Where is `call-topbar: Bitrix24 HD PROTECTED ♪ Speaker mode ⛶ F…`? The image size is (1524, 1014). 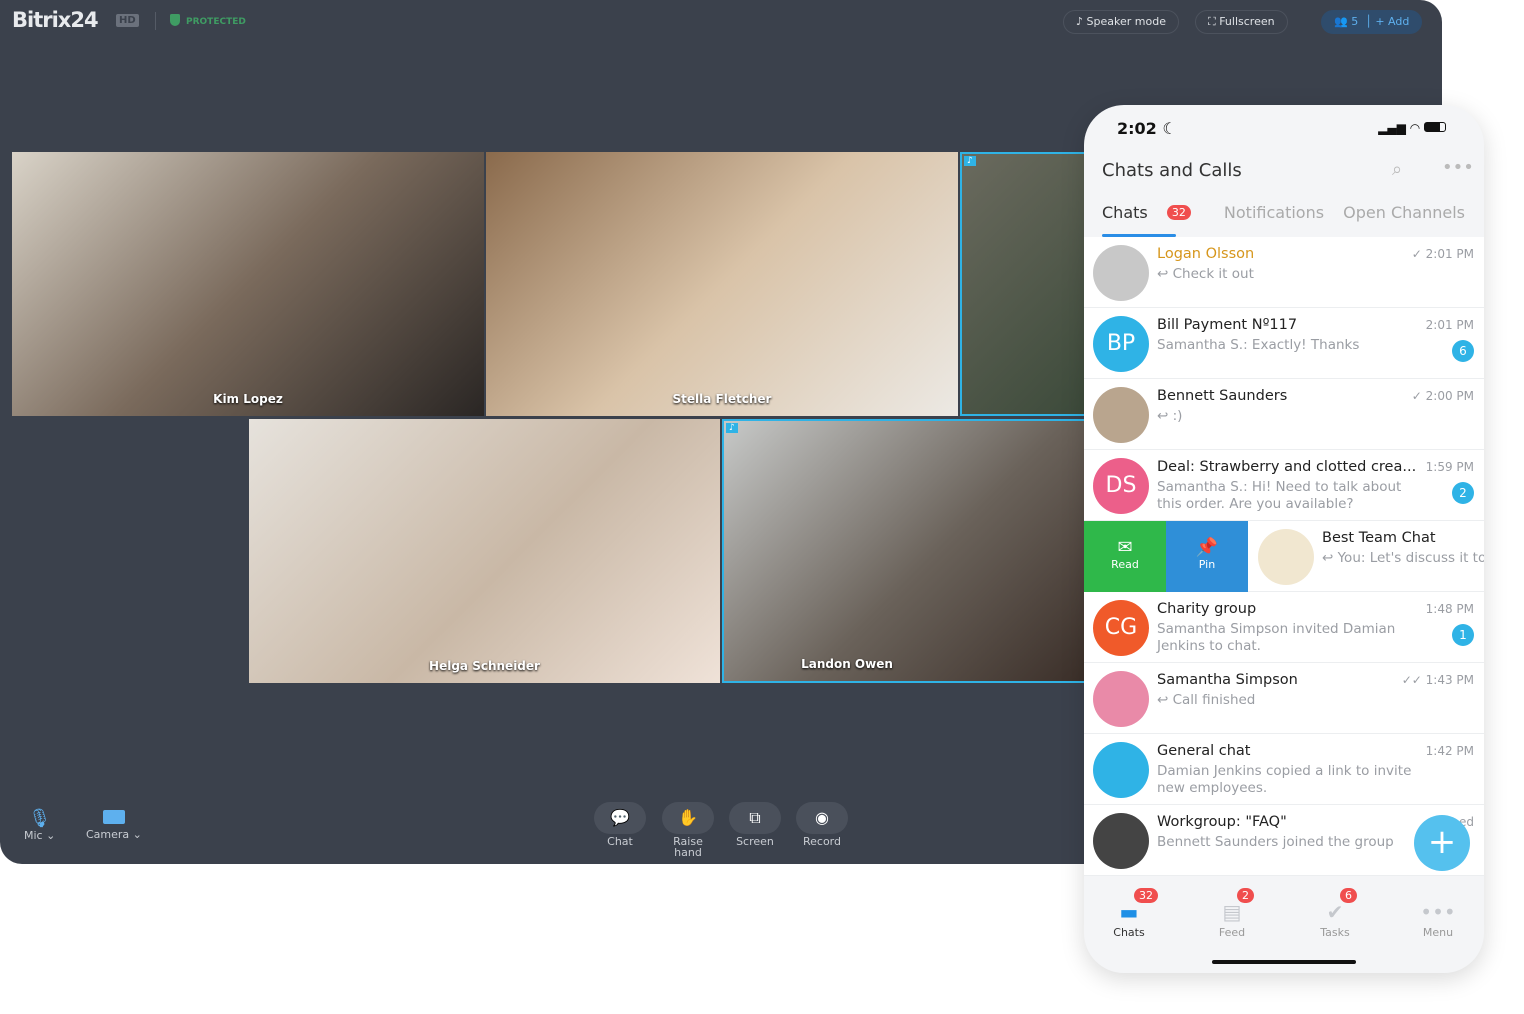 call-topbar: Bitrix24 HD PROTECTED ♪ Speaker mode ⛶ F… is located at coordinates (721, 22).